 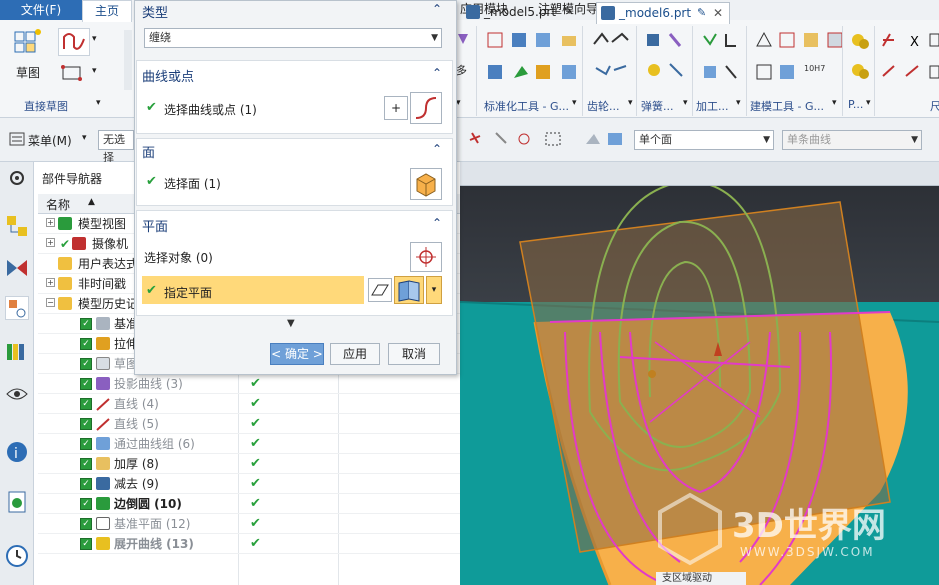 What do you see at coordinates (426, 108) in the screenshot?
I see `curve-select-button` at bounding box center [426, 108].